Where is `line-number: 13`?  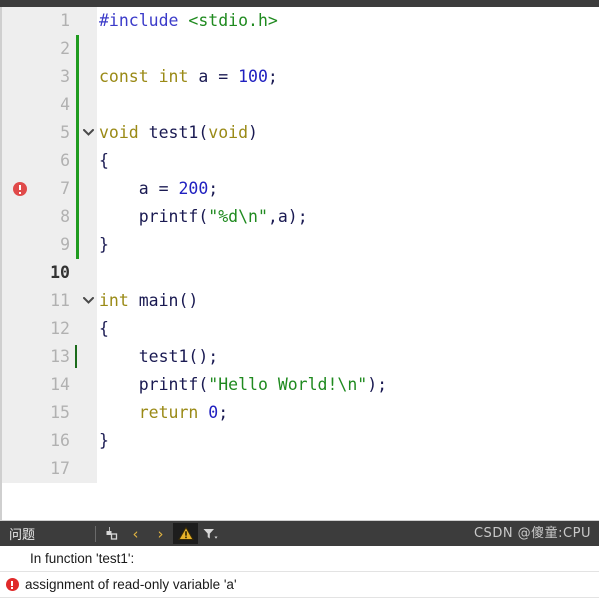
line-number: 13 is located at coordinates (60, 356).